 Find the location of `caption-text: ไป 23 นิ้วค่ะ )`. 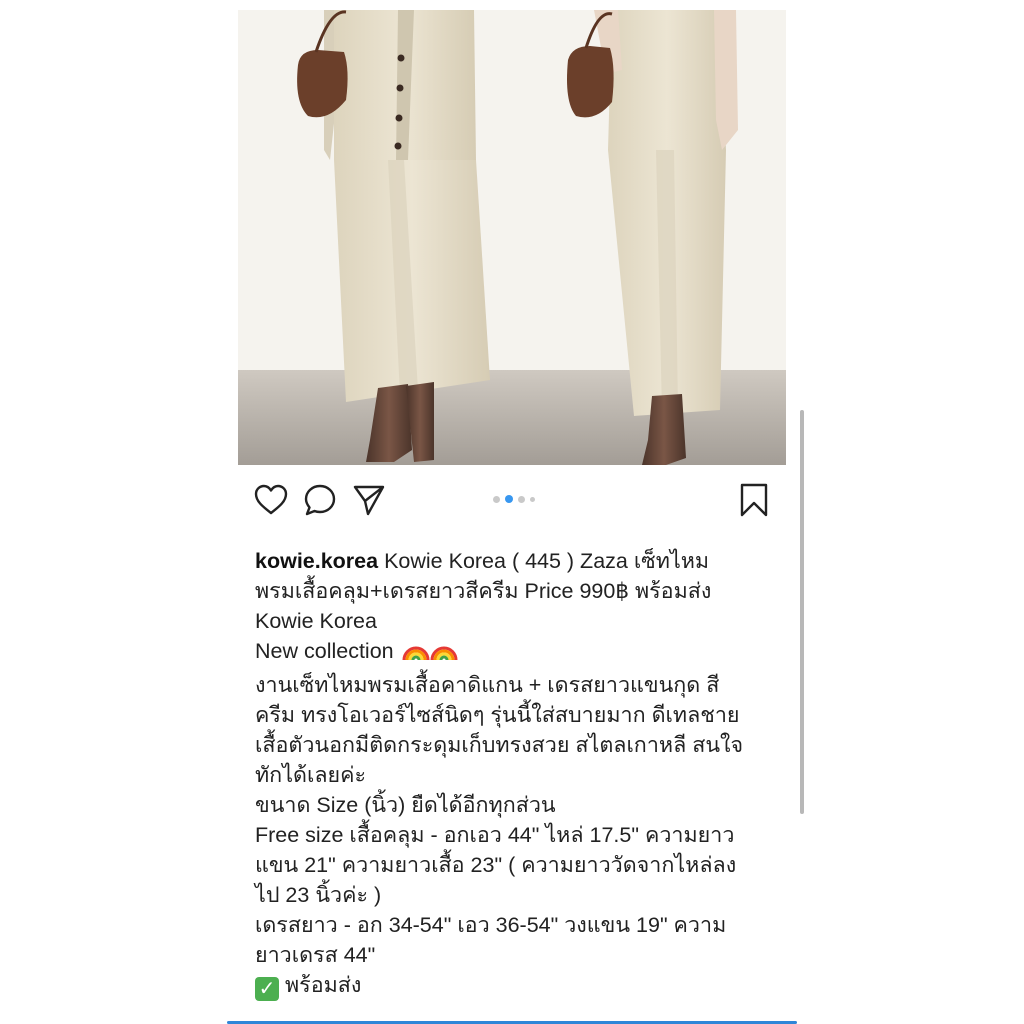

caption-text: ไป 23 นิ้วค่ะ ) is located at coordinates (318, 895).